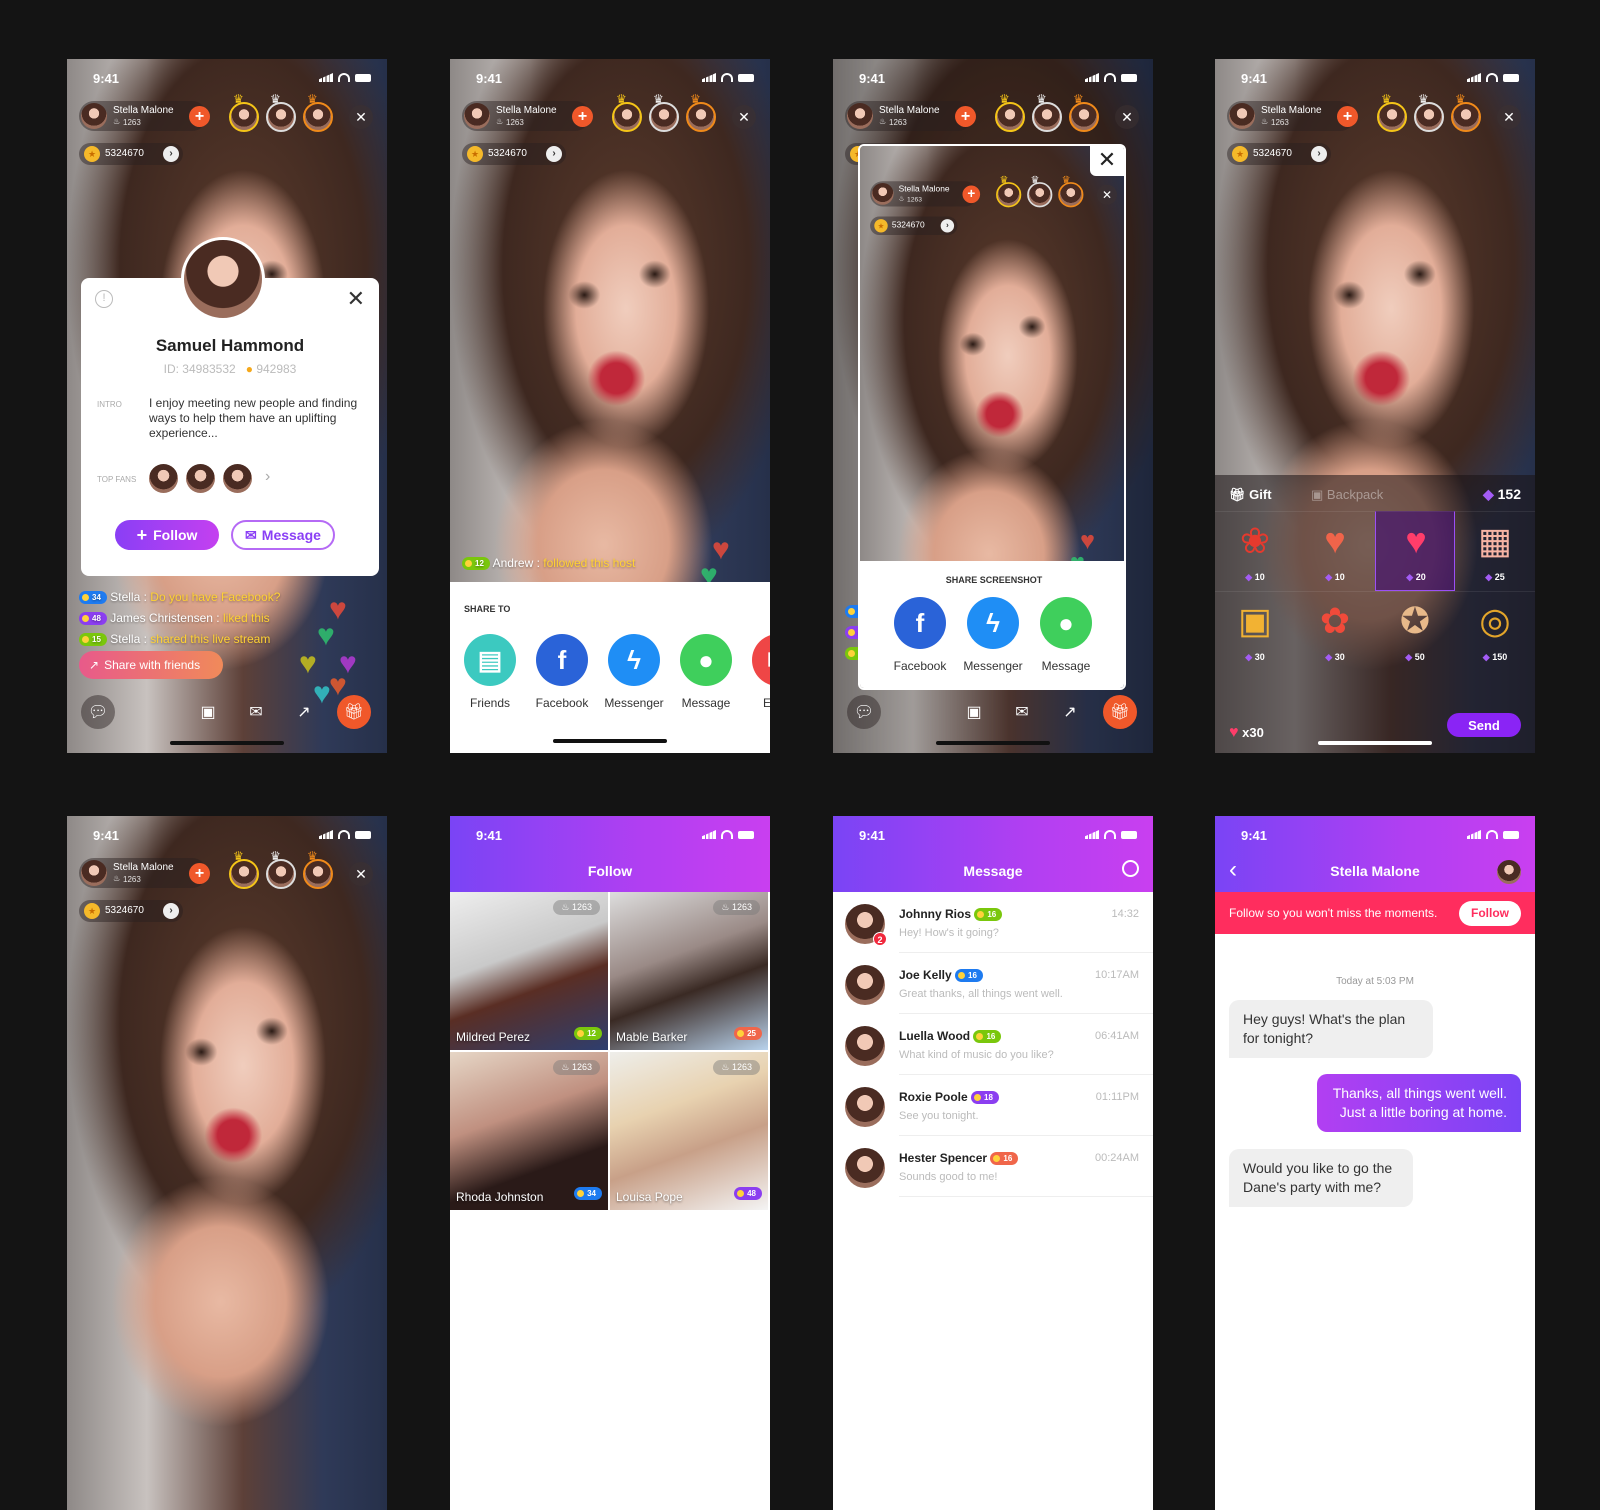 The width and height of the screenshot is (1600, 1510). I want to click on email-share-button: ✉, so click(761, 660).